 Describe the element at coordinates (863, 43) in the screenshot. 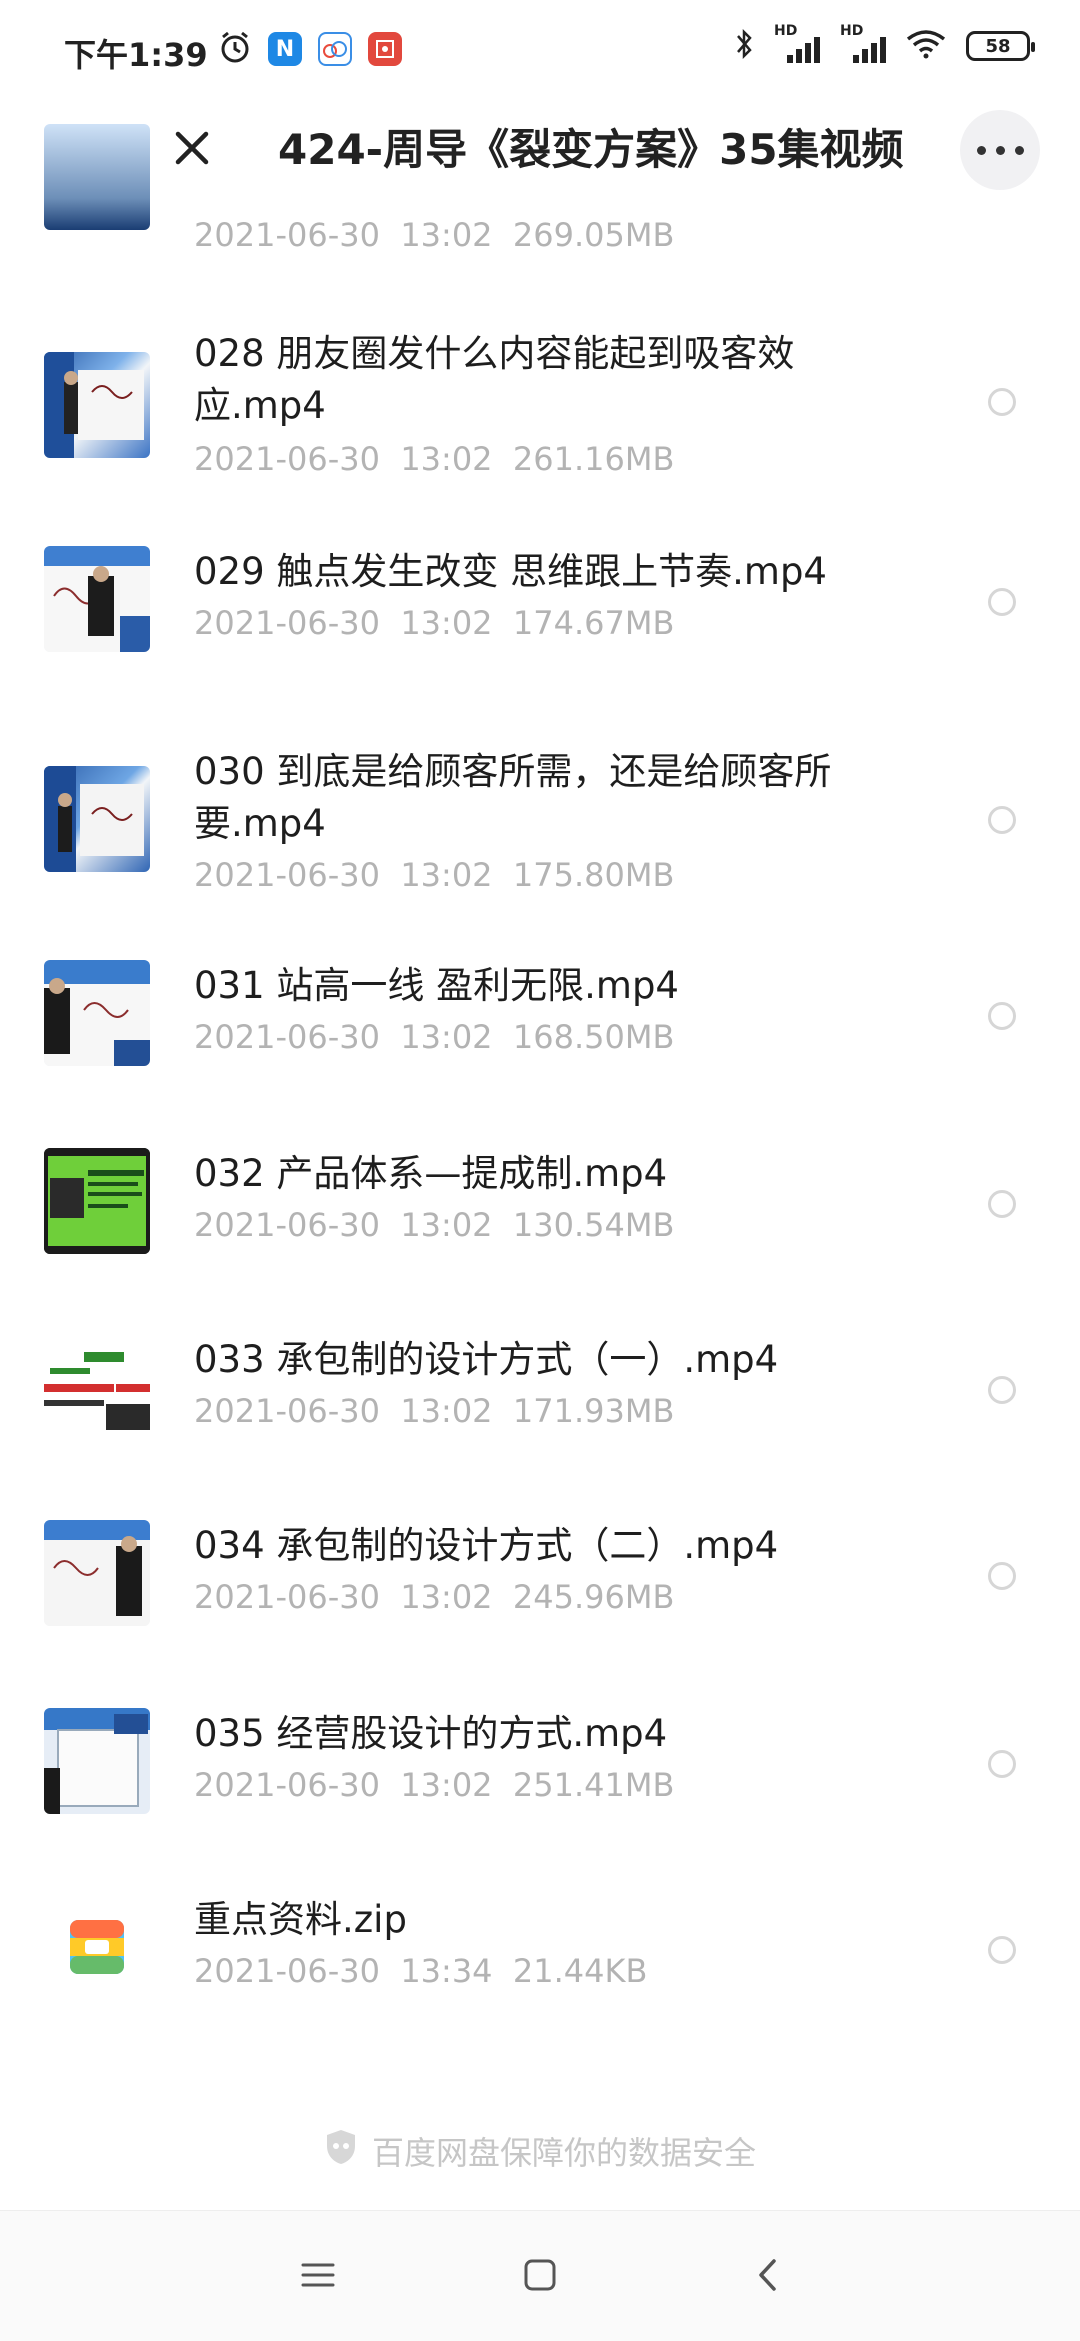

I see `signal-icon-2: HD` at that location.